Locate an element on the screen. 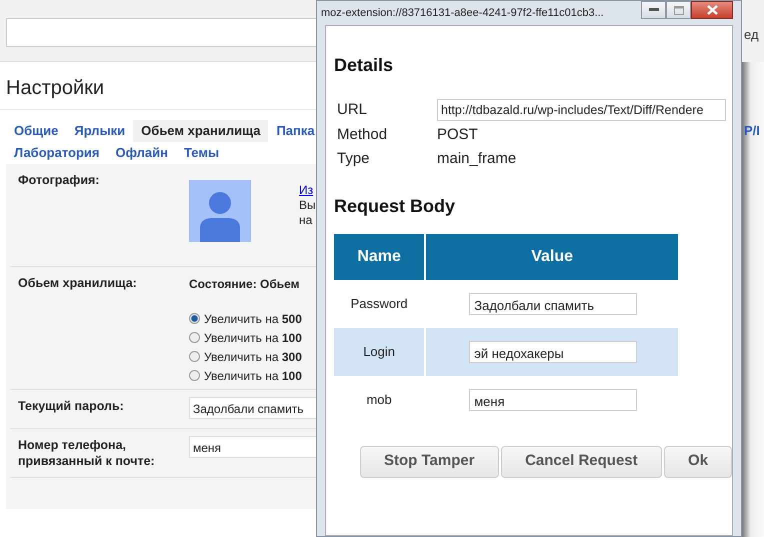 The width and height of the screenshot is (764, 537). table-cell-text: Password is located at coordinates (379, 303).